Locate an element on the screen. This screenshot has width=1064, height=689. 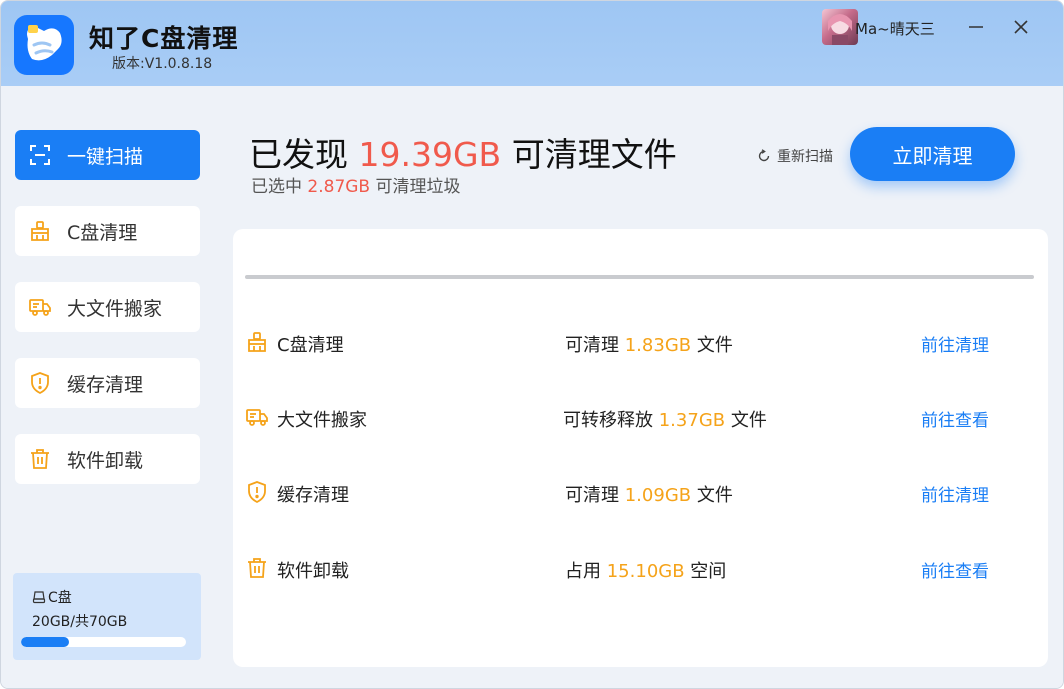
row-amount: 1.37GB is located at coordinates (692, 420).